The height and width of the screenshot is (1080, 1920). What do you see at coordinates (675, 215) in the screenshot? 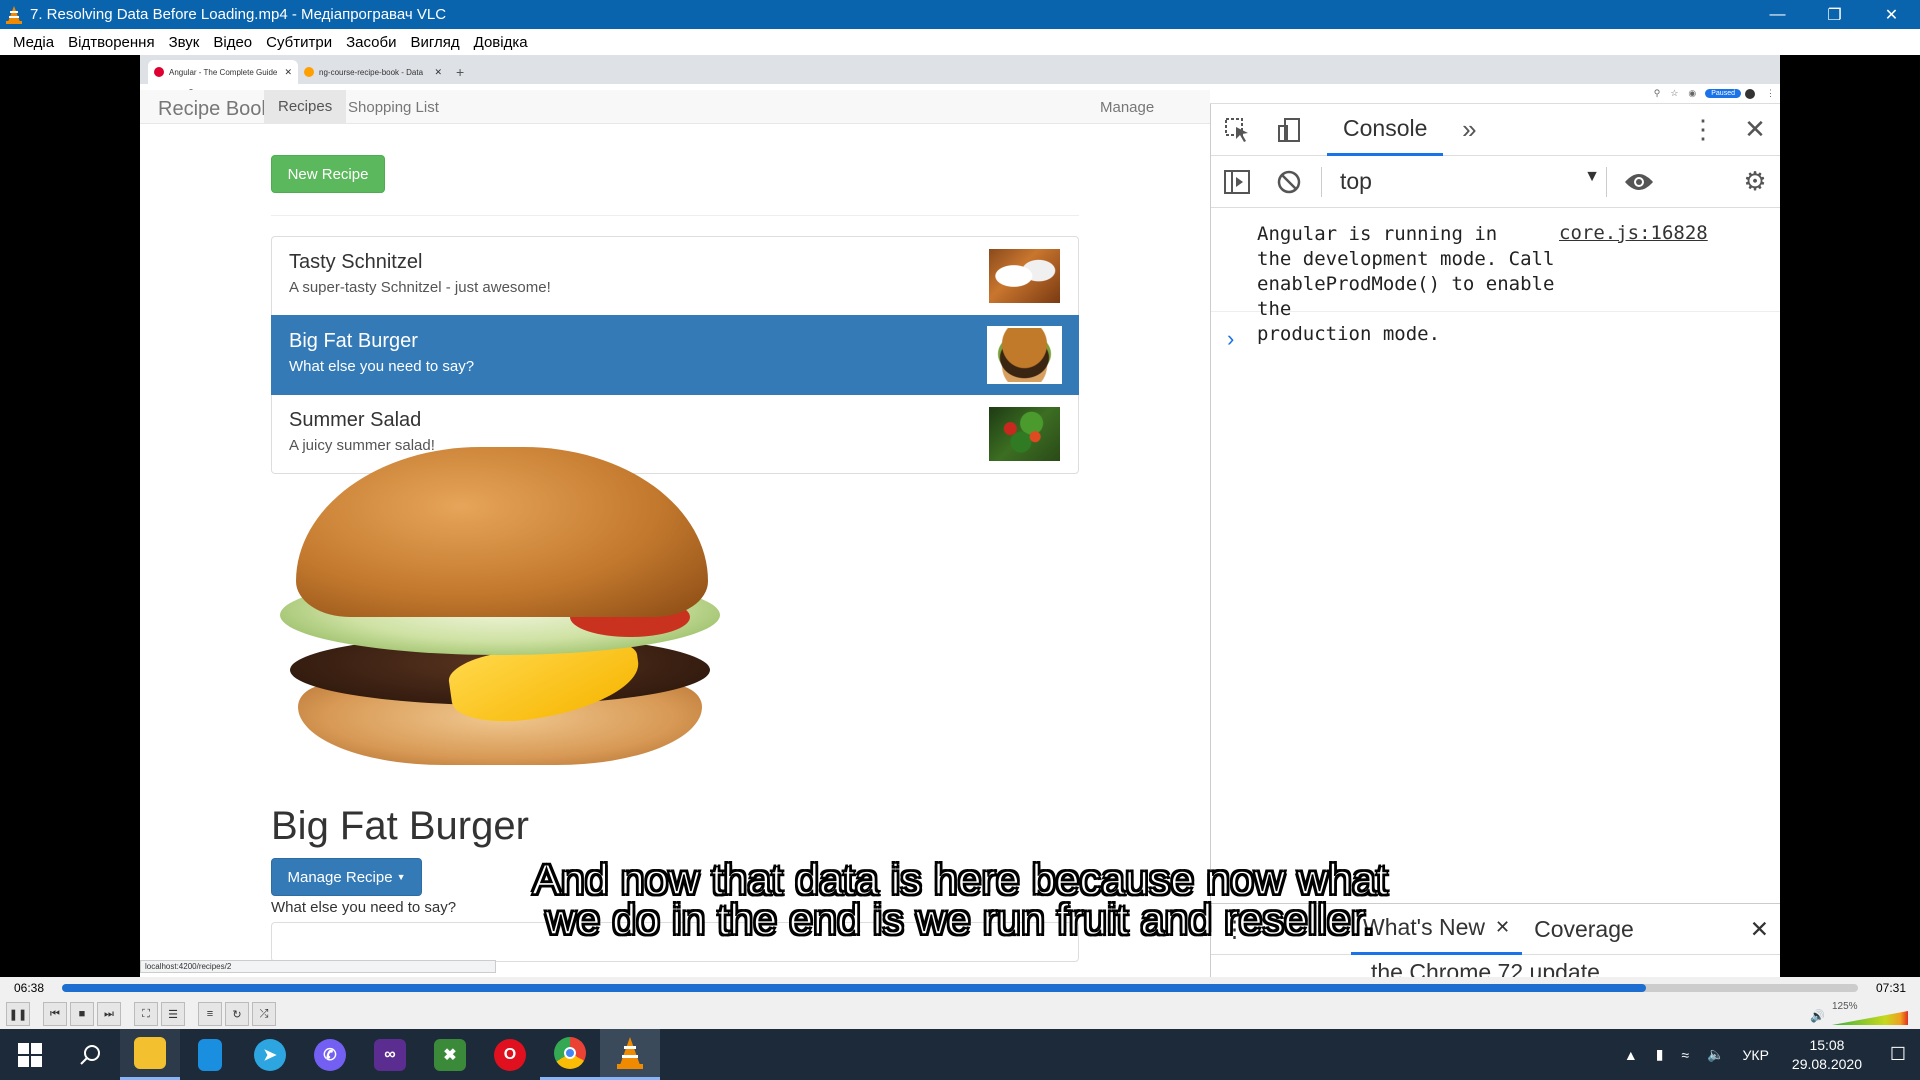
I see `divider` at bounding box center [675, 215].